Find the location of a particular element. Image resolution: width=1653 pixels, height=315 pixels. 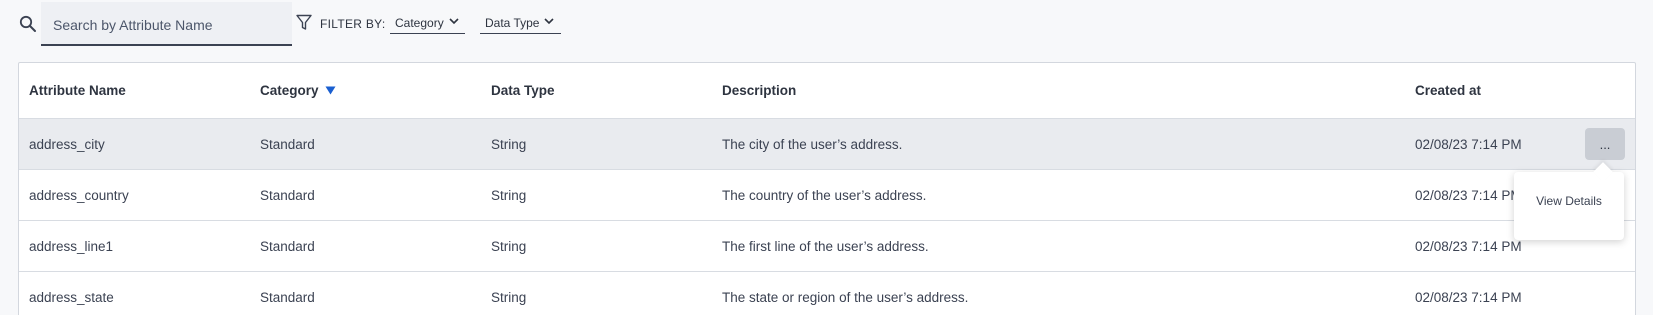

cell-description: The first line of the user’s address. is located at coordinates (825, 246).